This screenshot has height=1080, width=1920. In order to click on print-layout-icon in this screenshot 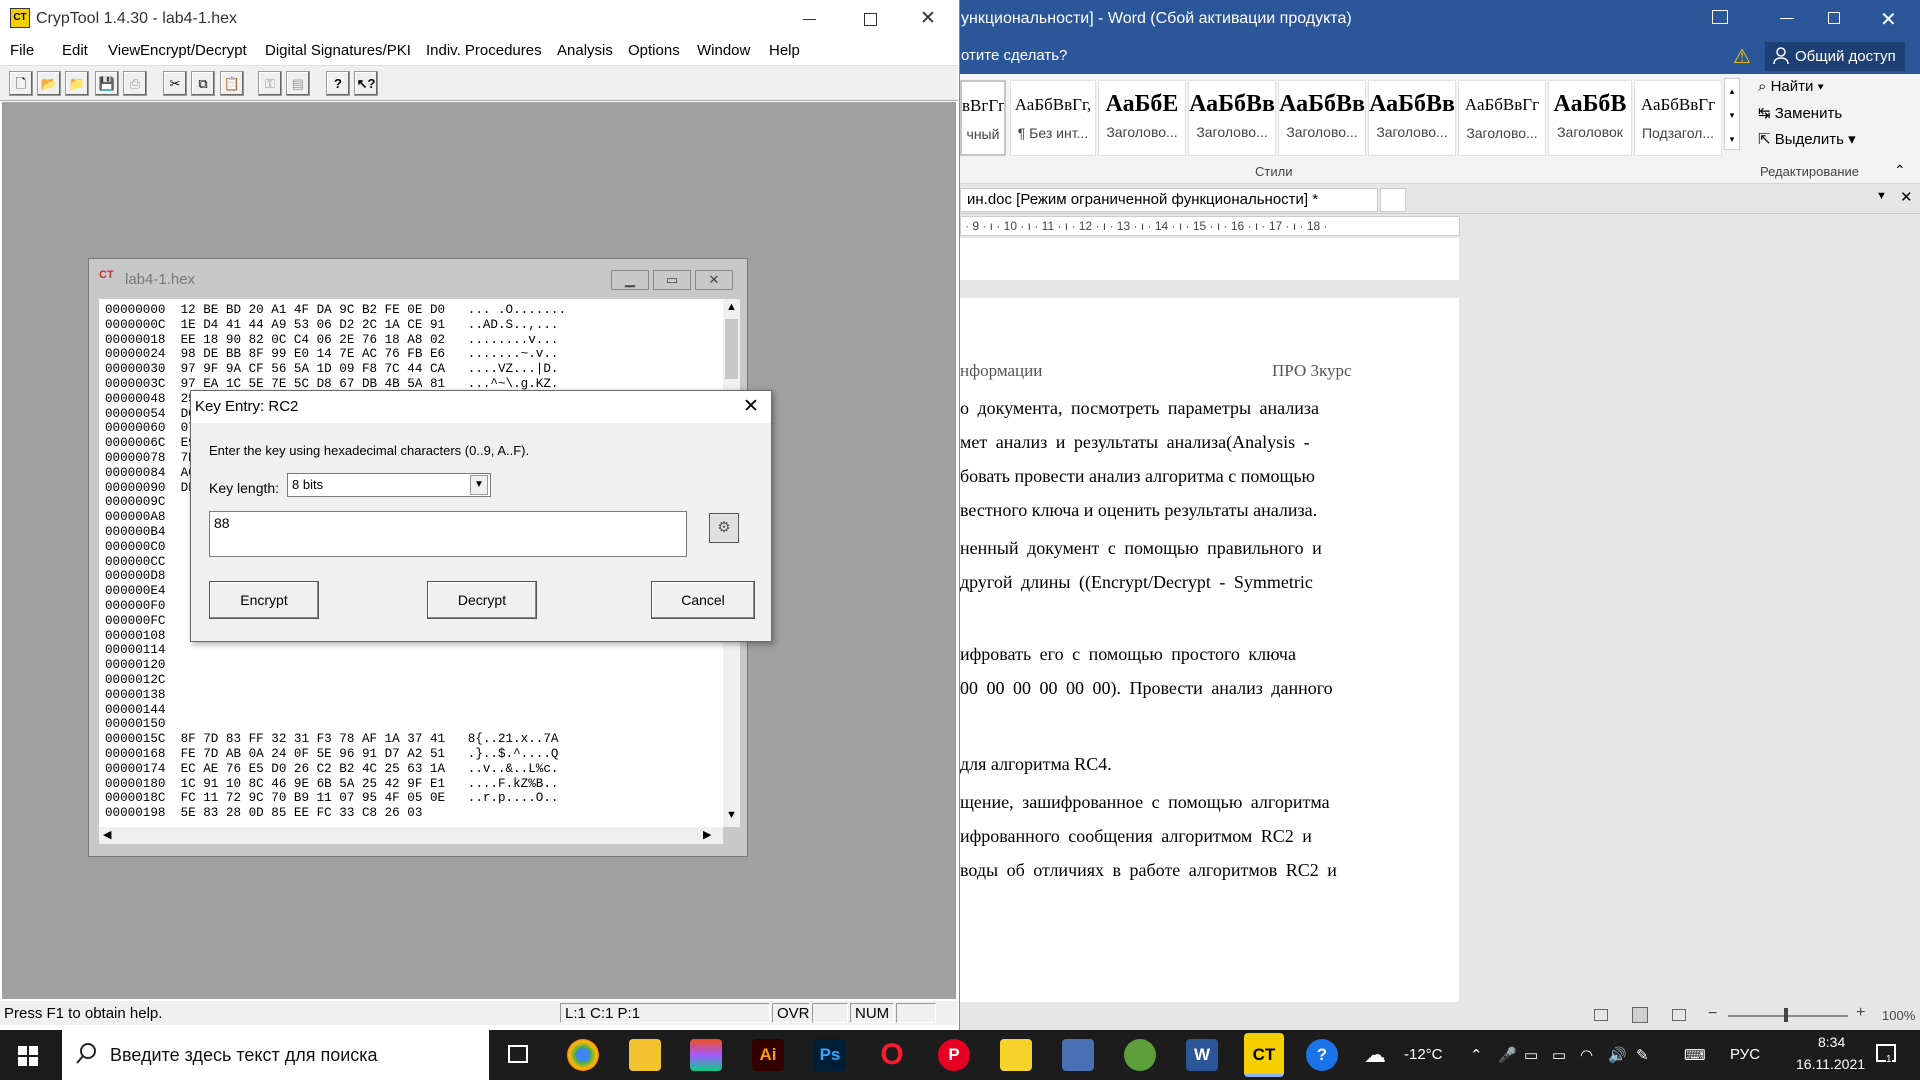, I will do `click(1640, 1015)`.